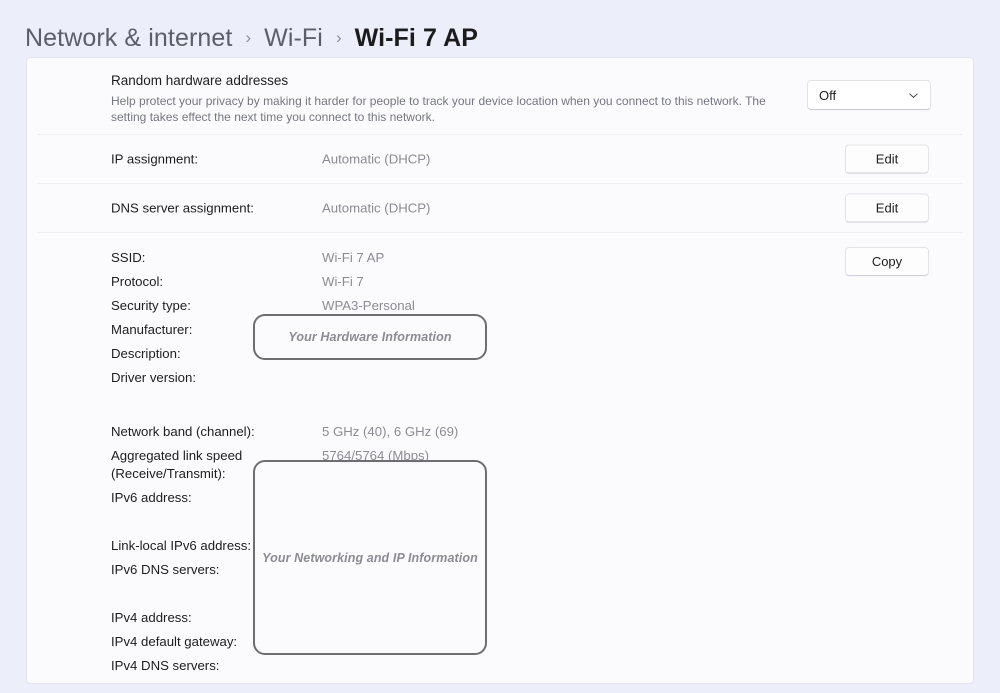  I want to click on row-ssid: SSID: Wi-Fi 7 AP, so click(500, 259).